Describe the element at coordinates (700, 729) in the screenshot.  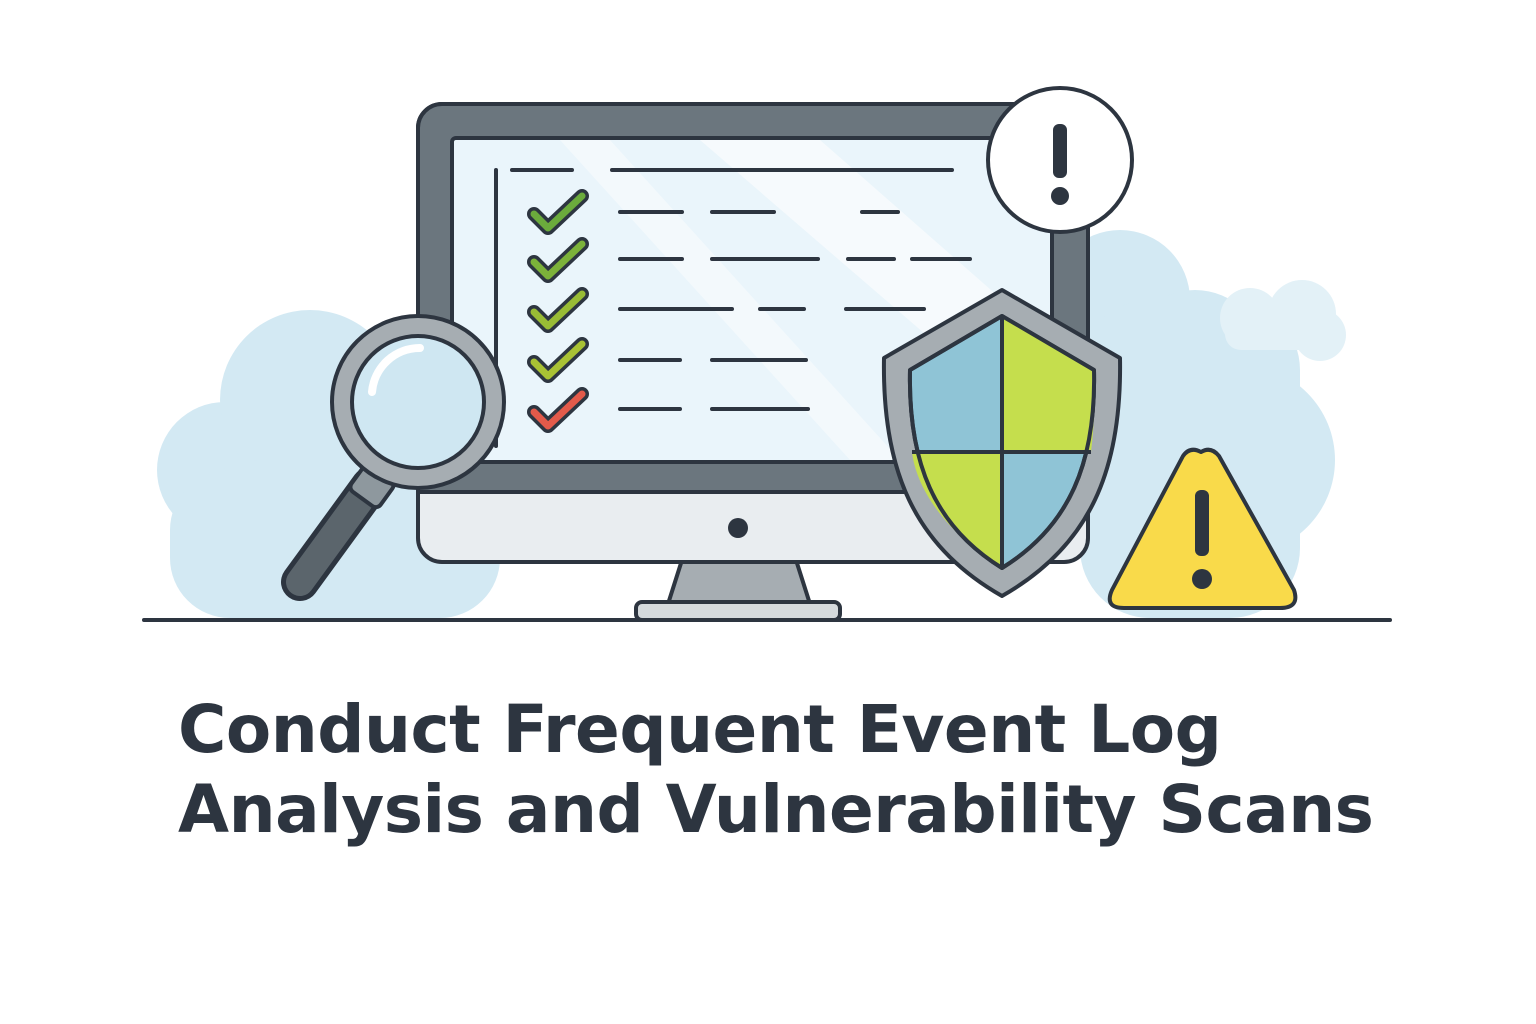
I see `page-title-line-1: Conduct Frequent Event Log` at that location.